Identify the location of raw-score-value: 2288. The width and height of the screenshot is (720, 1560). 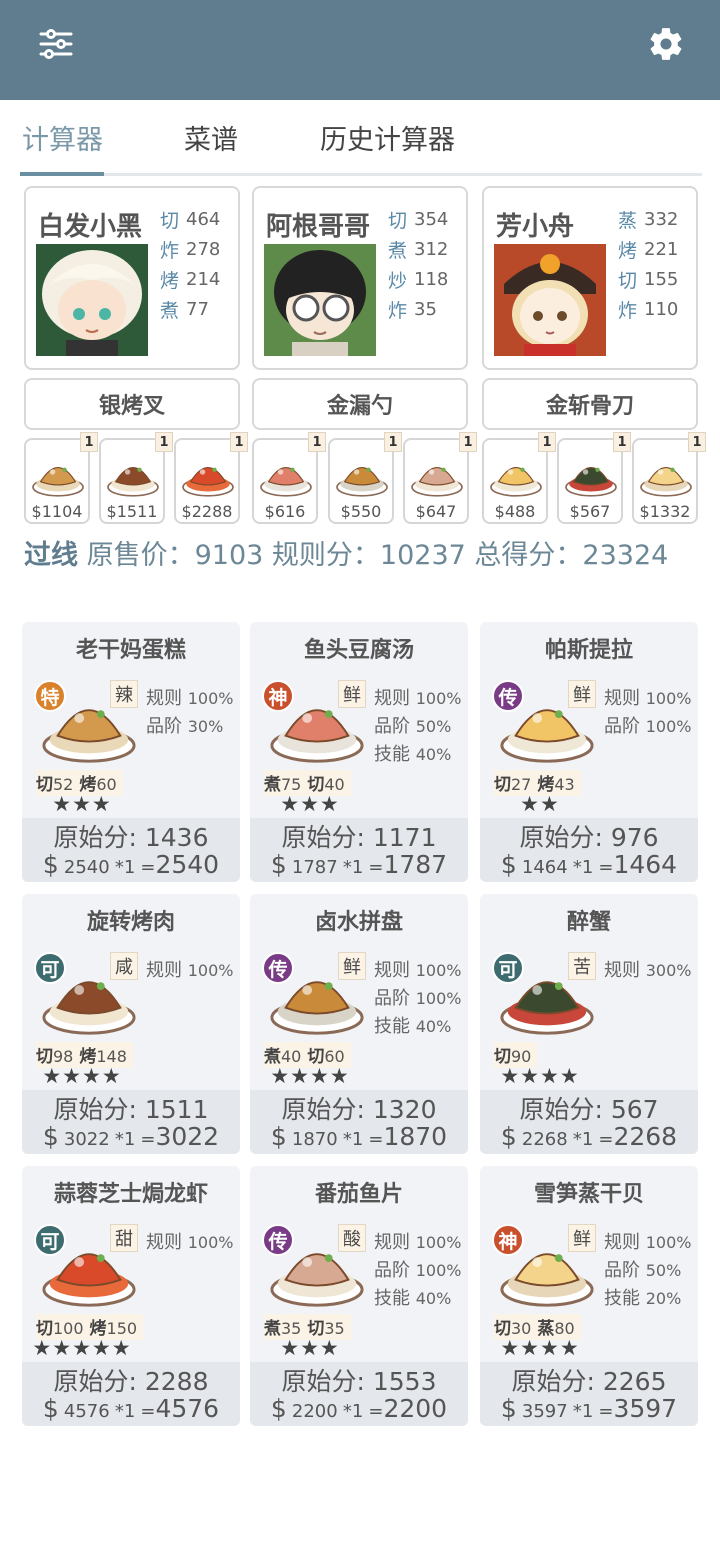
(176, 1381).